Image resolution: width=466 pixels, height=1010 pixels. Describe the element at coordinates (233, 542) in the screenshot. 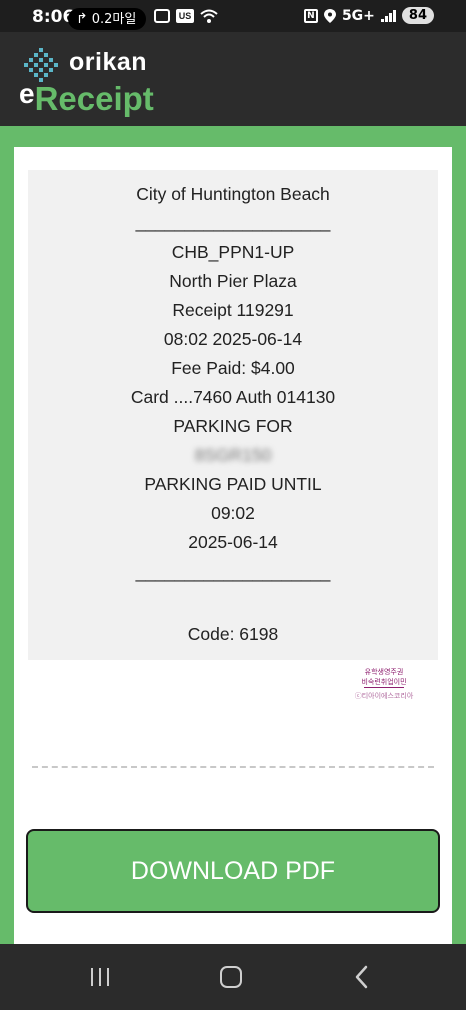

I see `paid-until-date: 2025-06-14` at that location.